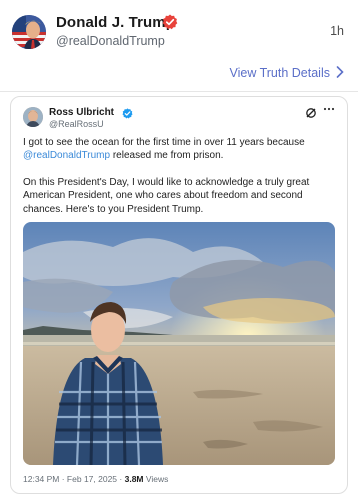  What do you see at coordinates (76, 124) in the screenshot?
I see `embed-author-handle: @RealRossU` at bounding box center [76, 124].